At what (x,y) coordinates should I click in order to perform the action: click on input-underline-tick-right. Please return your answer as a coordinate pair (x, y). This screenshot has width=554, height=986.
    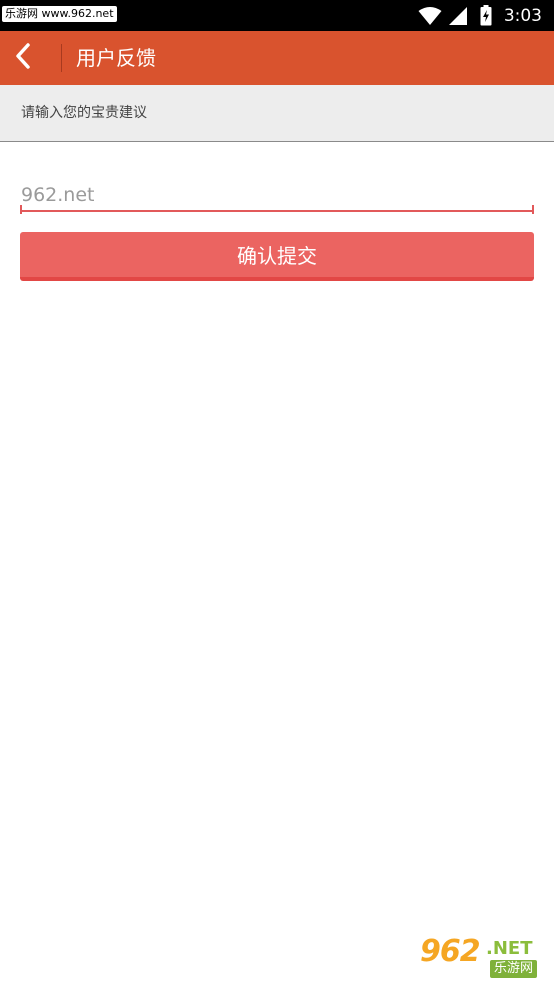
    Looking at the image, I should click on (533, 209).